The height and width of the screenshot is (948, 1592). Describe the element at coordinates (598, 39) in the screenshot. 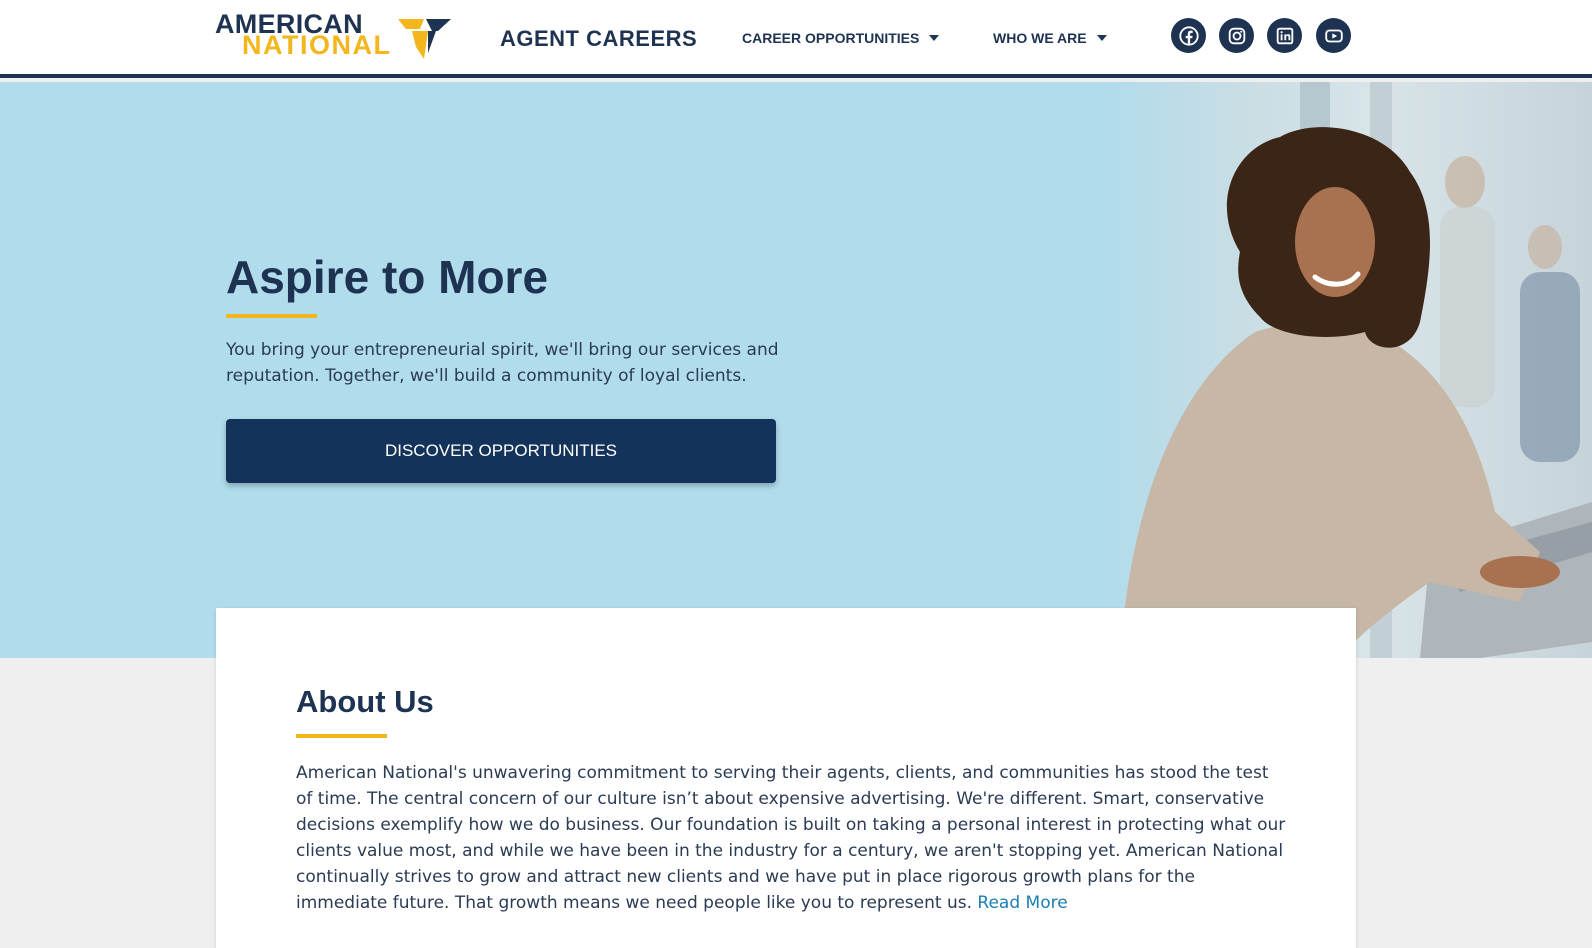

I see `site-title: AGENT CAREERS` at that location.